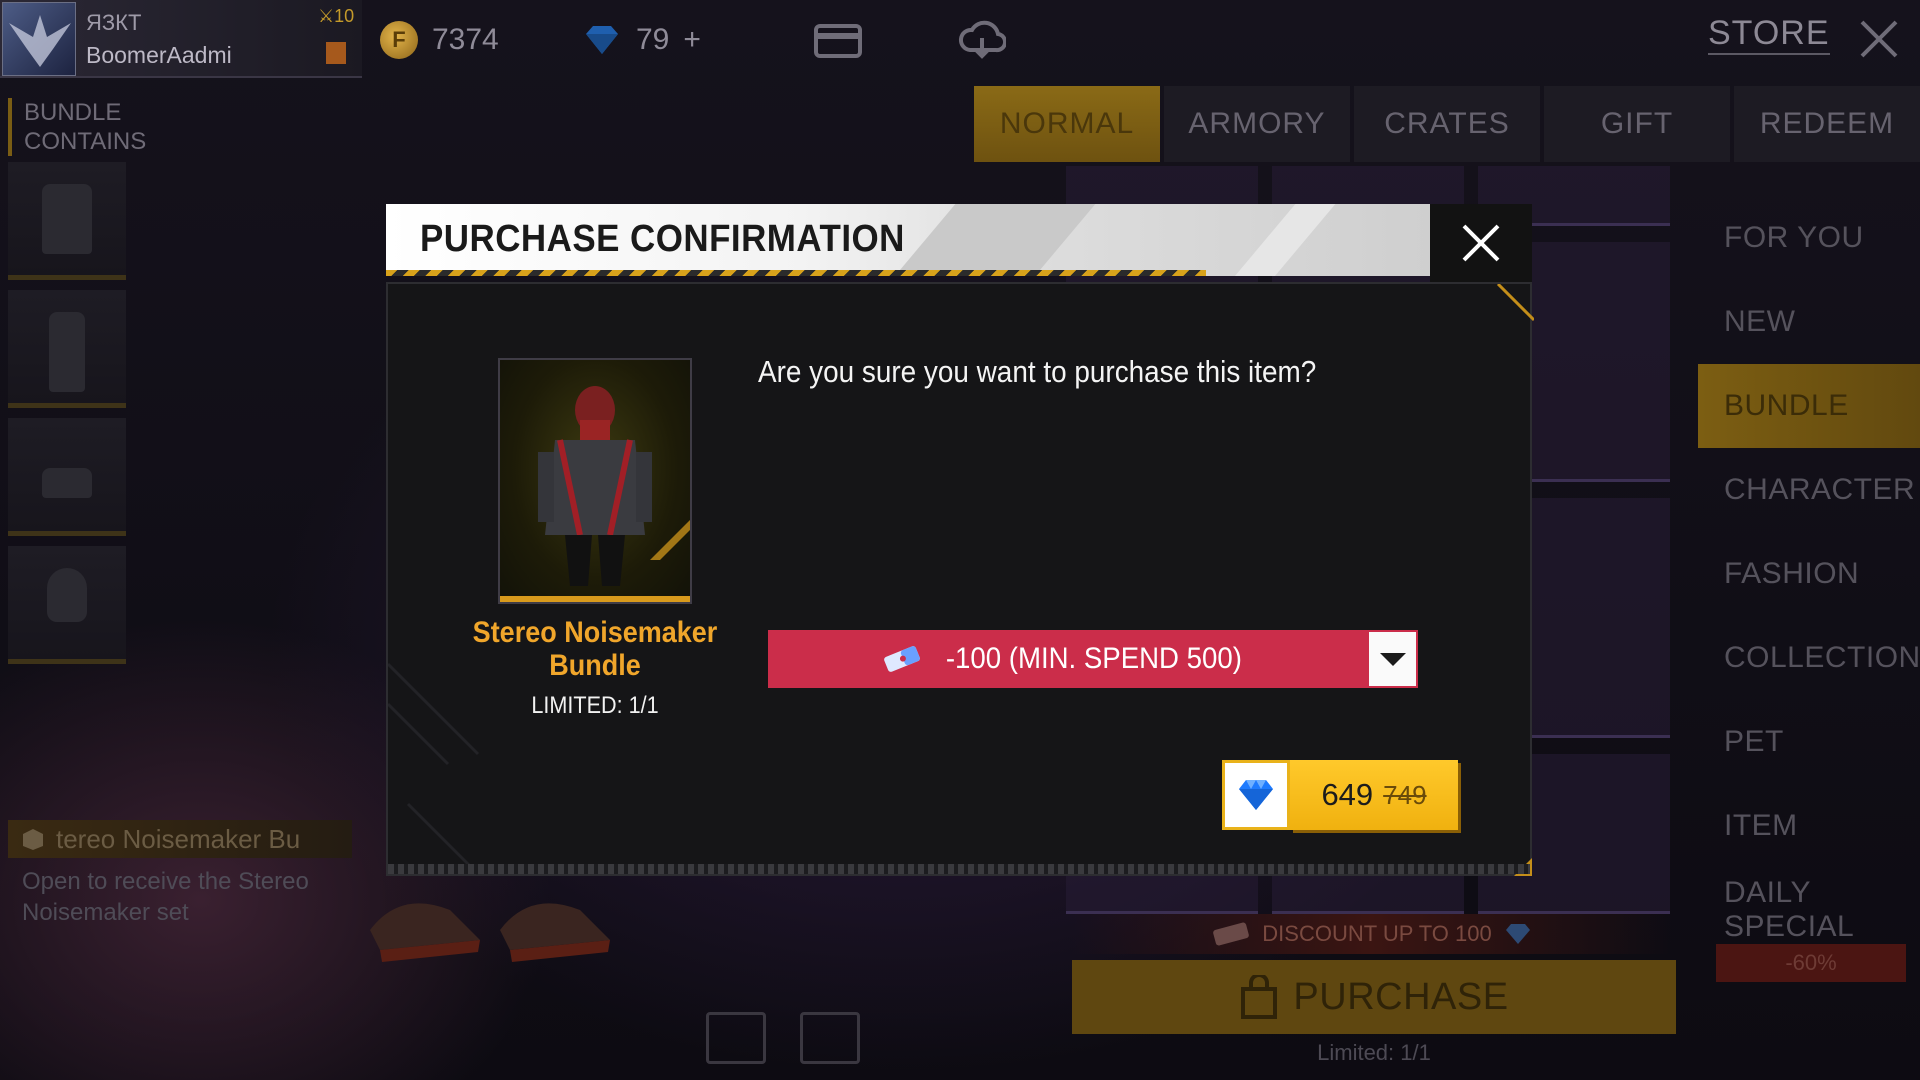 The height and width of the screenshot is (1080, 1920). What do you see at coordinates (1761, 825) in the screenshot?
I see `category-item-label: ITEM` at bounding box center [1761, 825].